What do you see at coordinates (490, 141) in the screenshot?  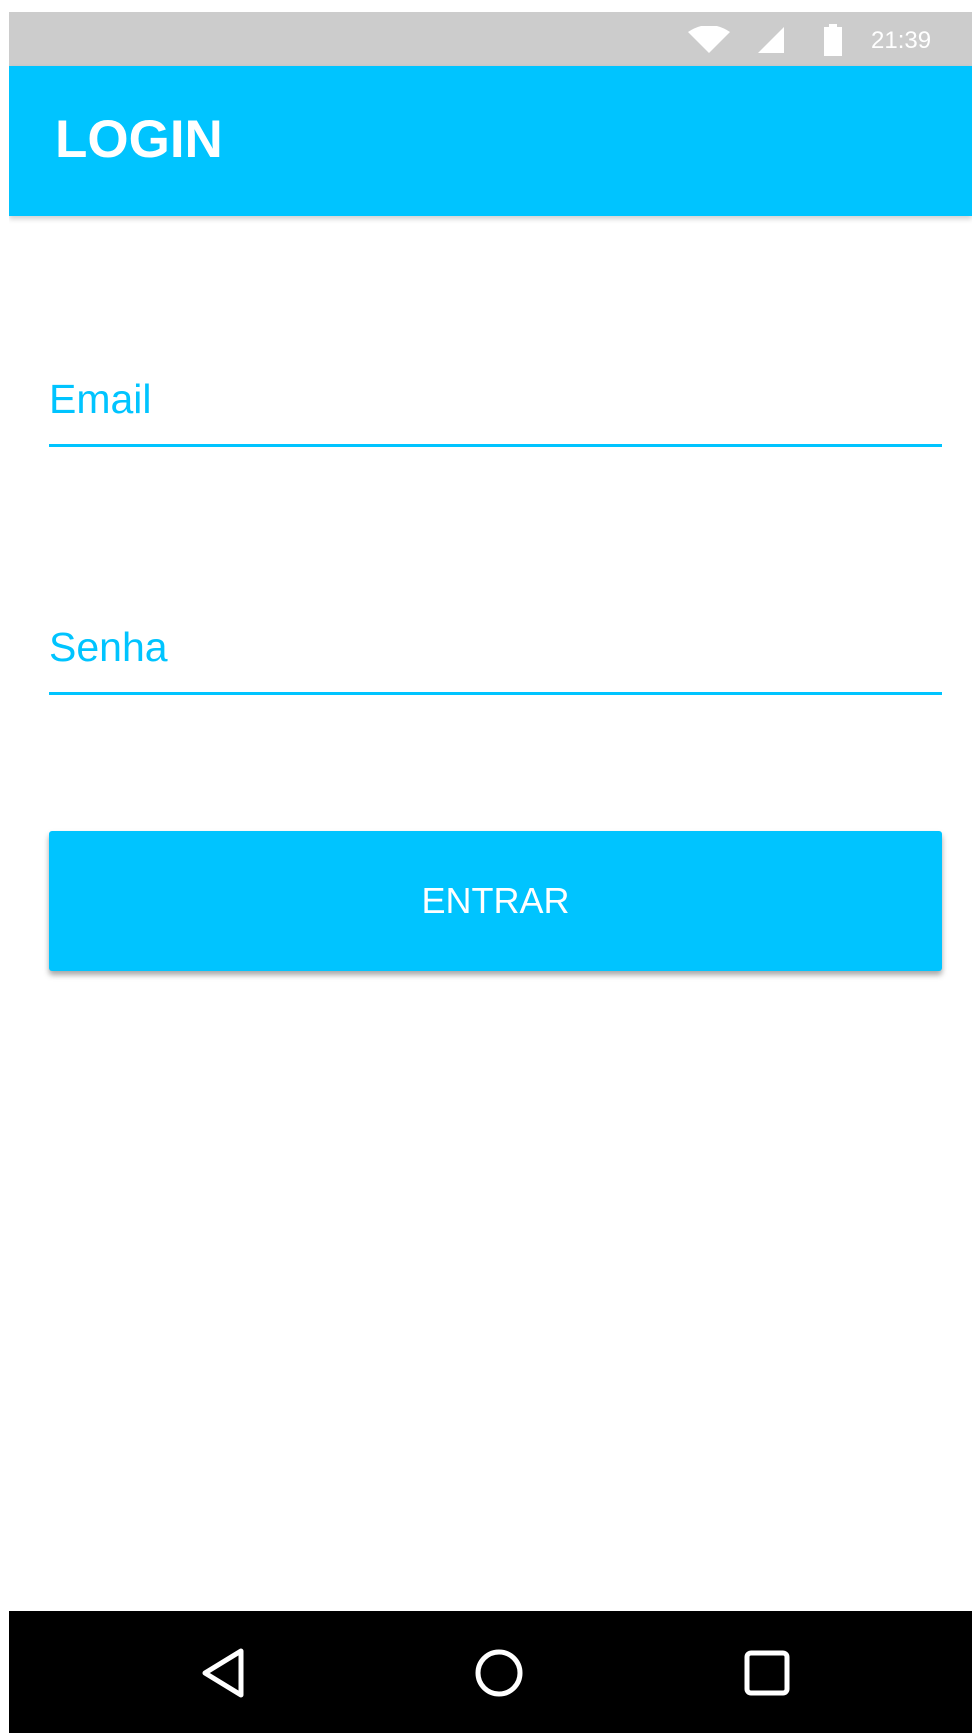 I see `app-bar: LOGIN` at bounding box center [490, 141].